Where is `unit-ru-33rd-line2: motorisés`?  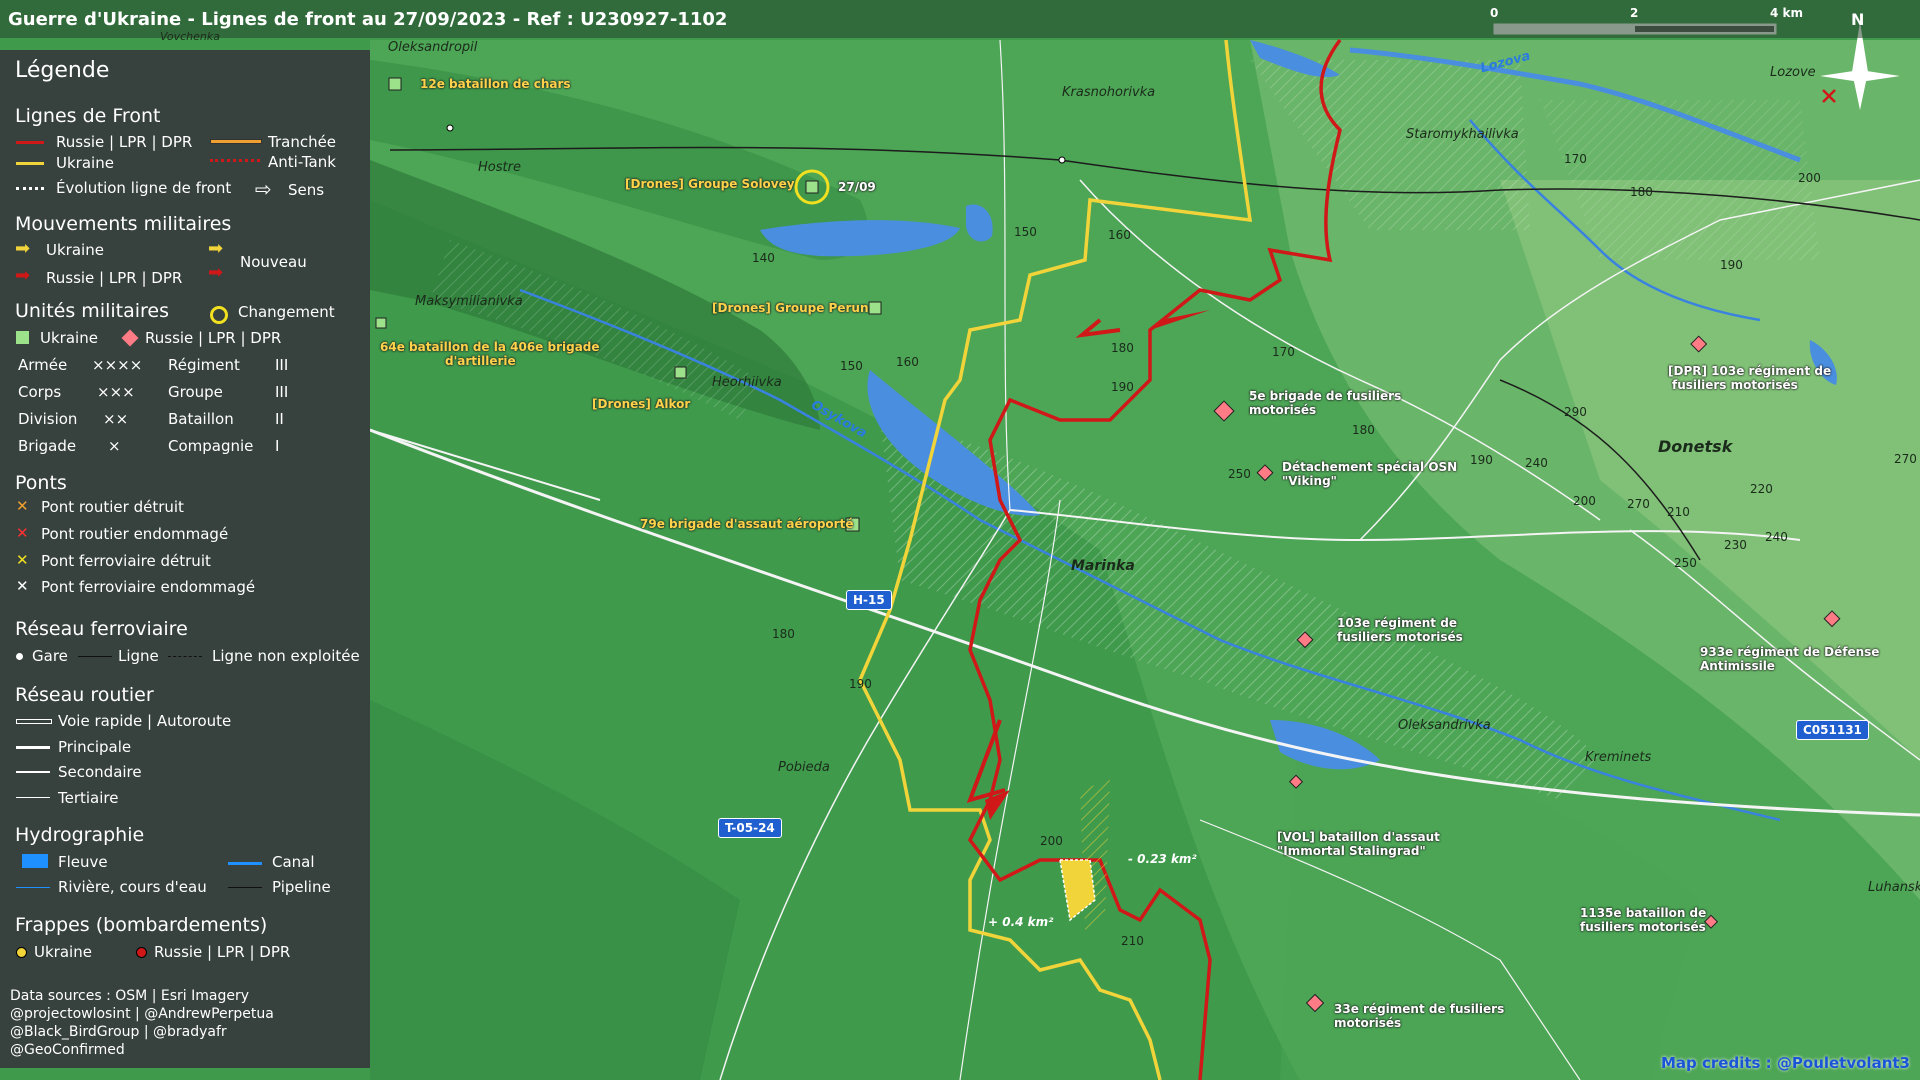
unit-ru-33rd-line2: motorisés is located at coordinates (1367, 1023).